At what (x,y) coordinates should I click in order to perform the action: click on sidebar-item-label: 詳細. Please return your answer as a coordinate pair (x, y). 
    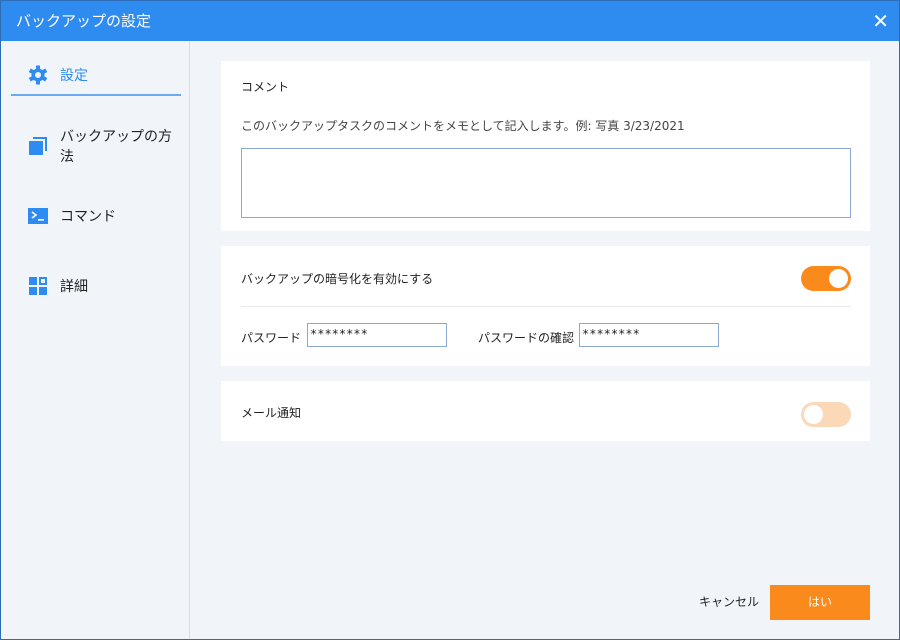
    Looking at the image, I should click on (74, 287).